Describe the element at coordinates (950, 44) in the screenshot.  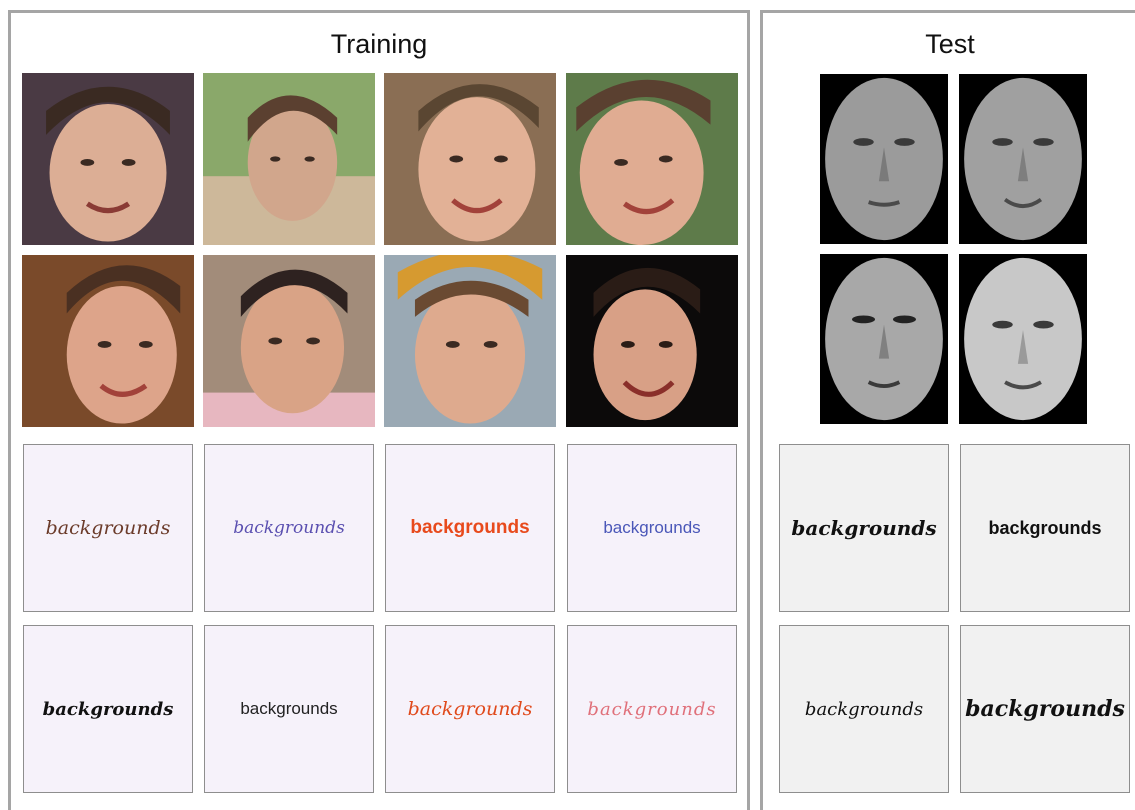
I see `test-title: Test` at that location.